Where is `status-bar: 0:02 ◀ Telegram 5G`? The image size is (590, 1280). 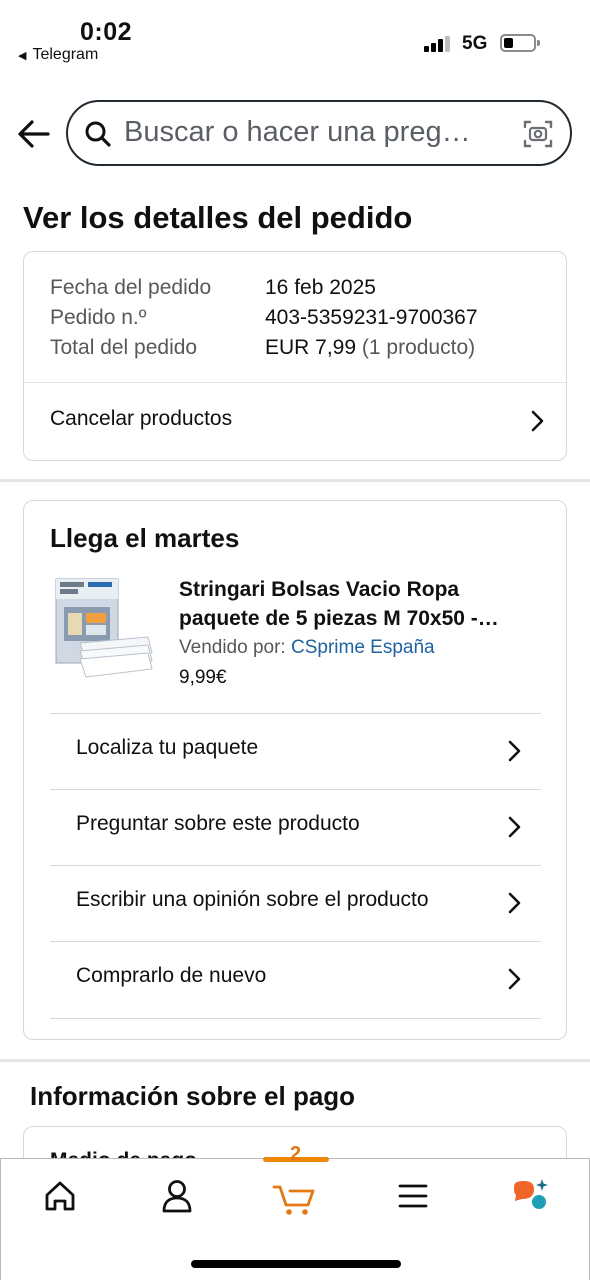 status-bar: 0:02 ◀ Telegram 5G is located at coordinates (295, 40).